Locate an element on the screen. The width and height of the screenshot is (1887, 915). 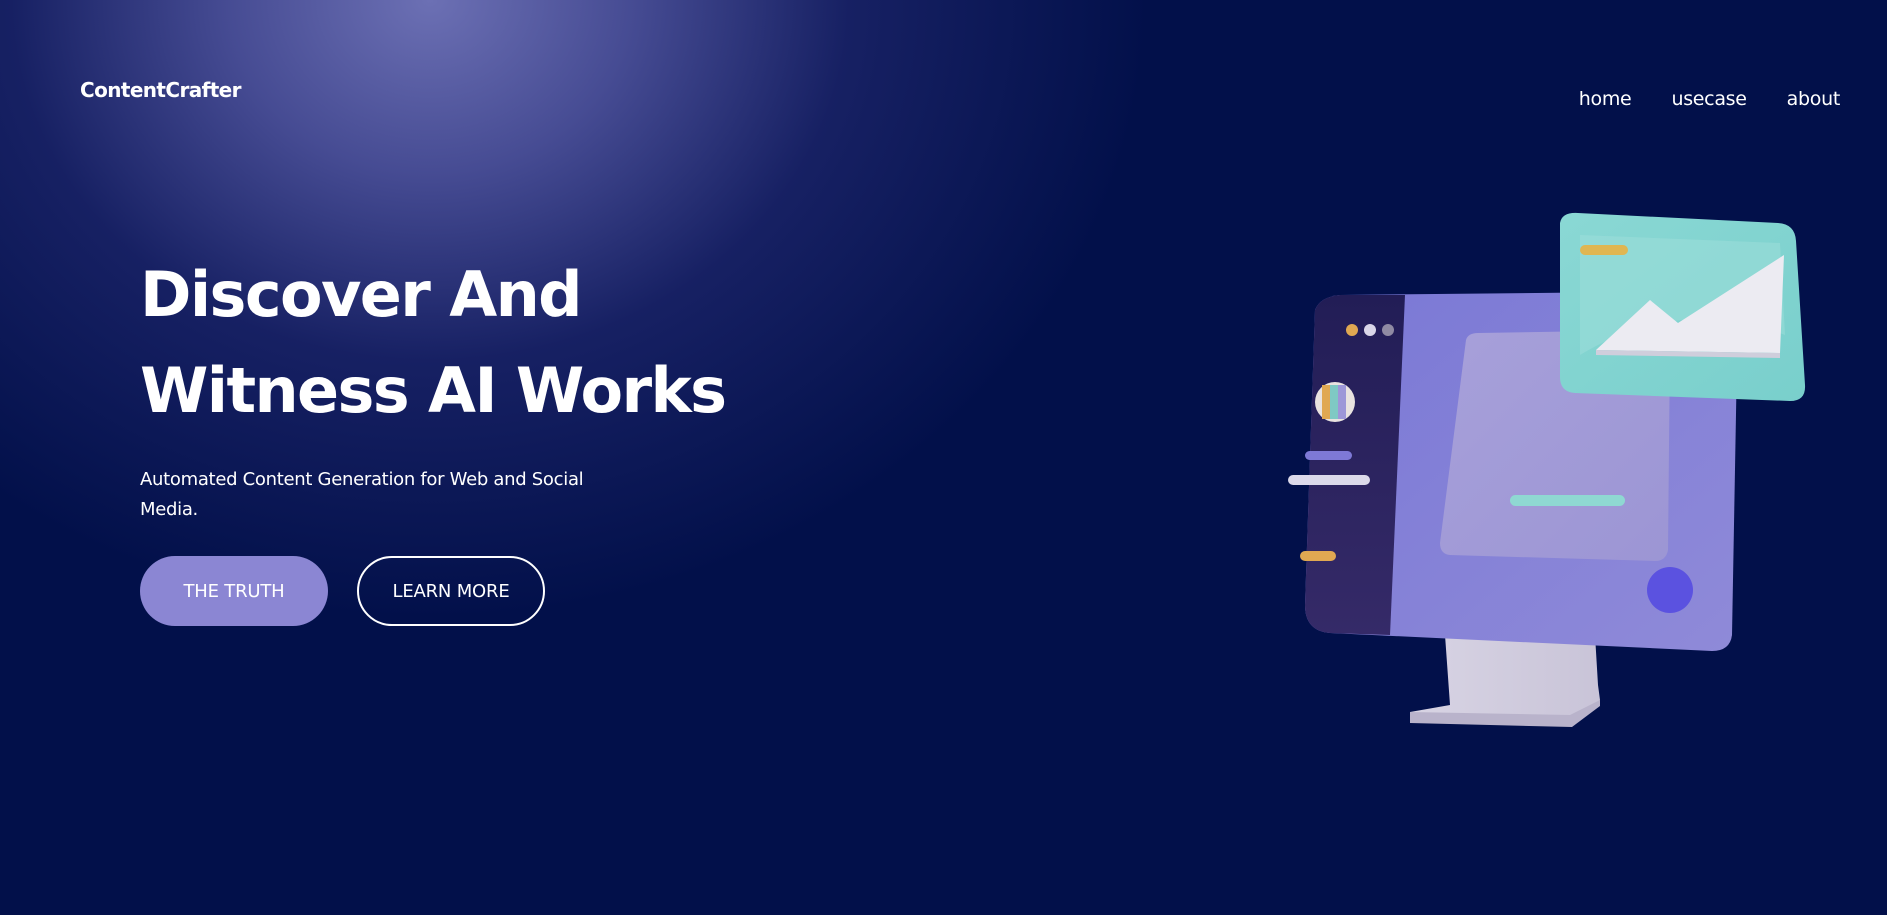
hero-title-line-1: Discover And is located at coordinates (361, 294).